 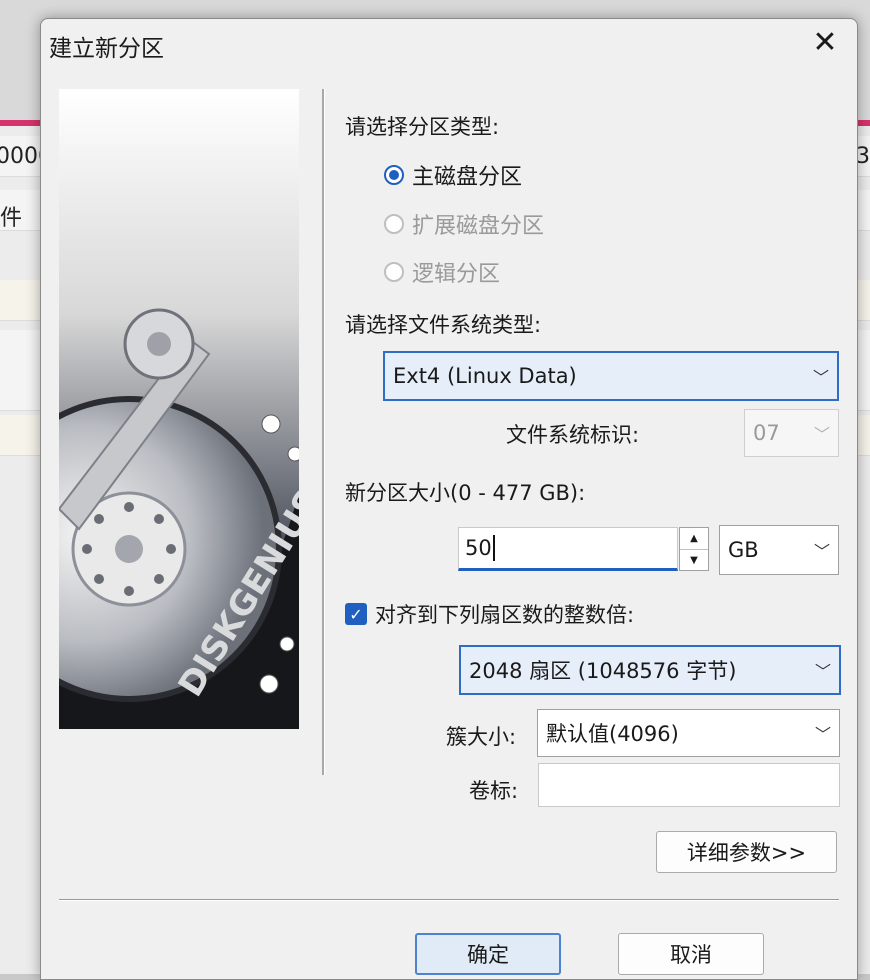 I want to click on radio-label: 逻辑分区, so click(x=456, y=274).